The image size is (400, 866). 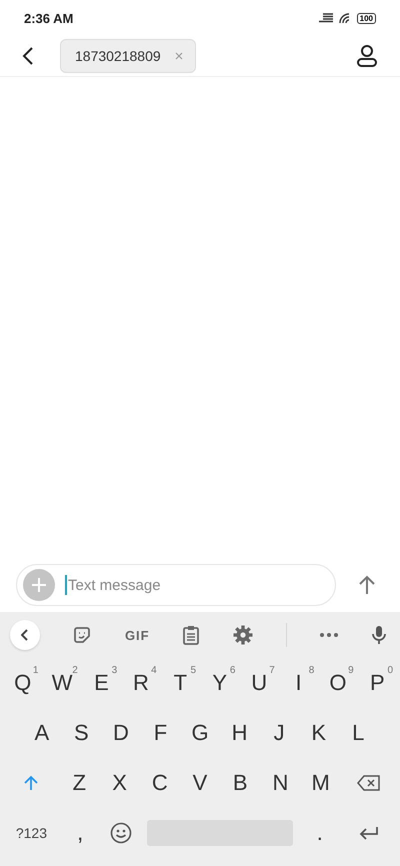 I want to click on chevron-icon, so click(x=25, y=635).